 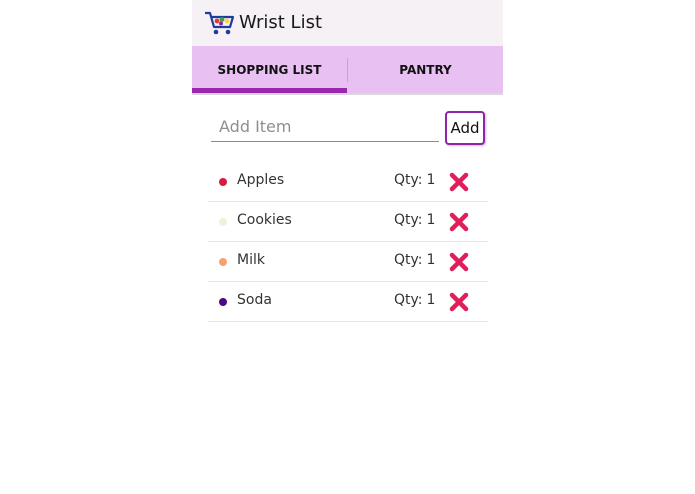 I want to click on tab-shopping-list: SHOPPING LIST, so click(x=269, y=70).